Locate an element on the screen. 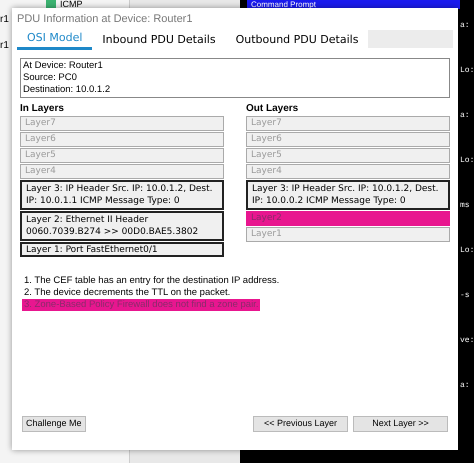 The image size is (474, 463). column-heading: Out Layers is located at coordinates (273, 109).